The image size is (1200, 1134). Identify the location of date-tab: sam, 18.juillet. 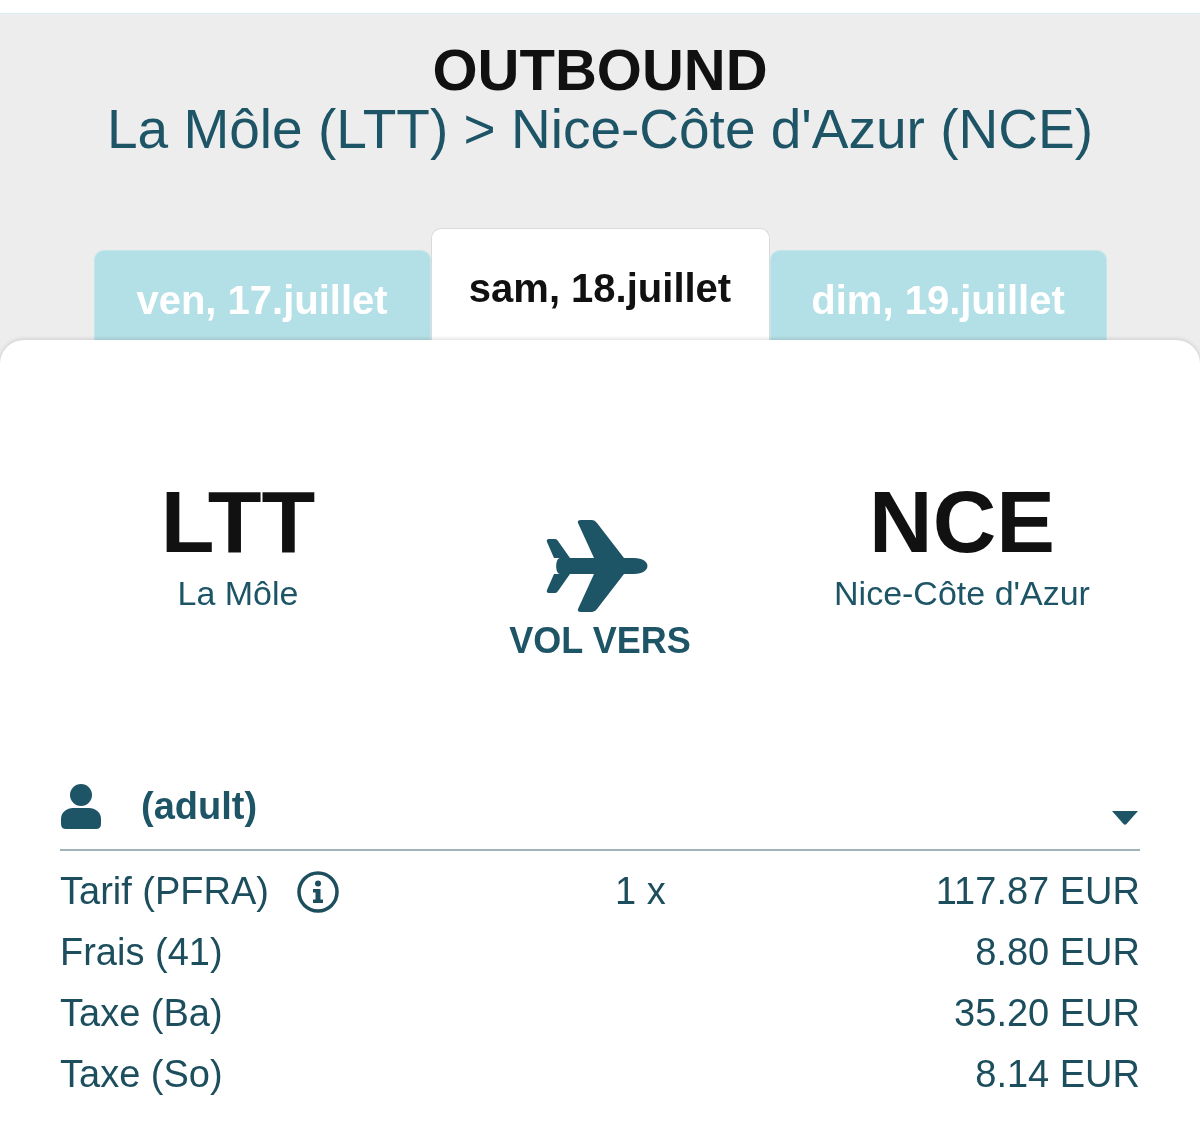
(600, 284).